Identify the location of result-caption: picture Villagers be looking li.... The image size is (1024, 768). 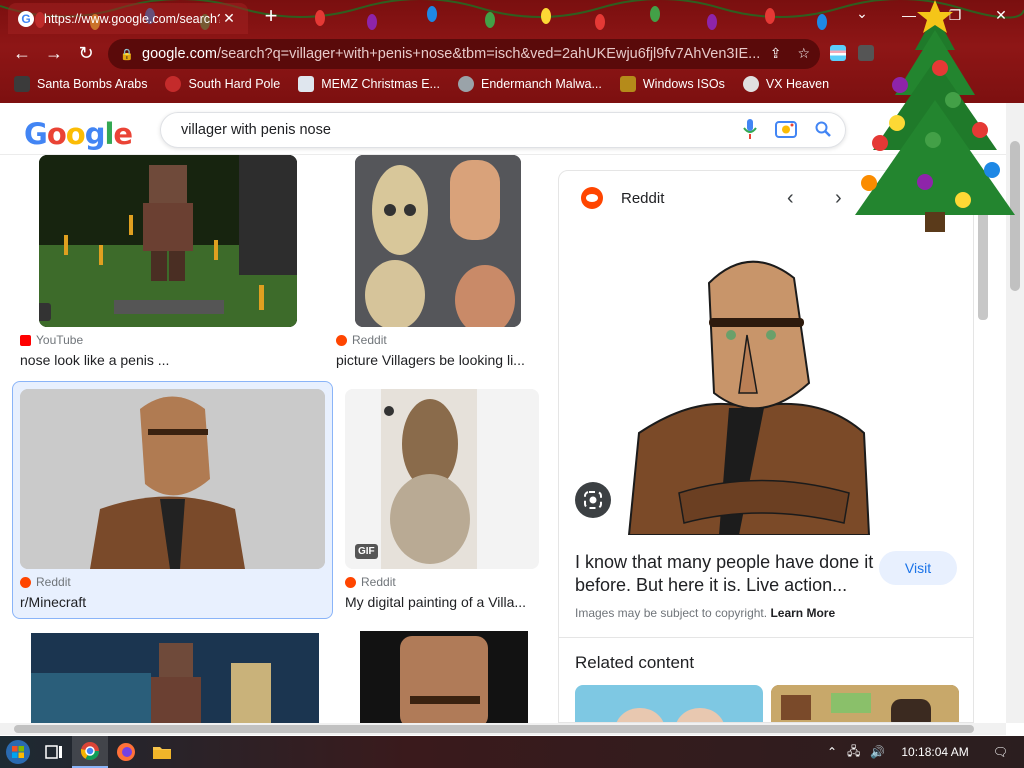
(434, 360).